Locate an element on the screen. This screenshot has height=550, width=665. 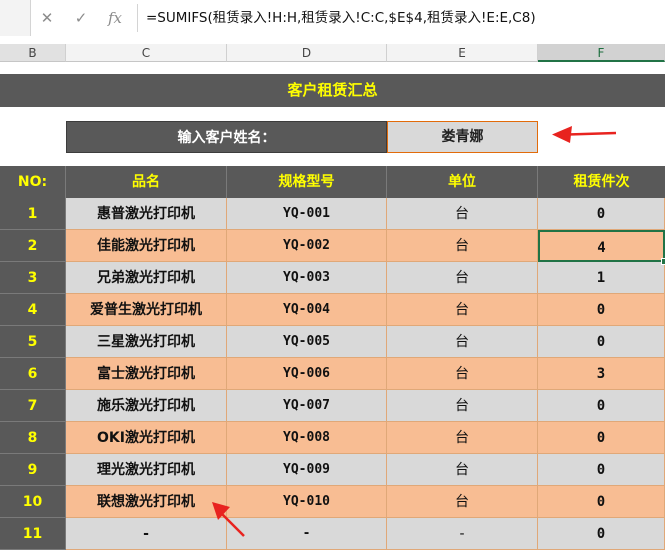
table-row: 11- - -0 is located at coordinates (332, 534).